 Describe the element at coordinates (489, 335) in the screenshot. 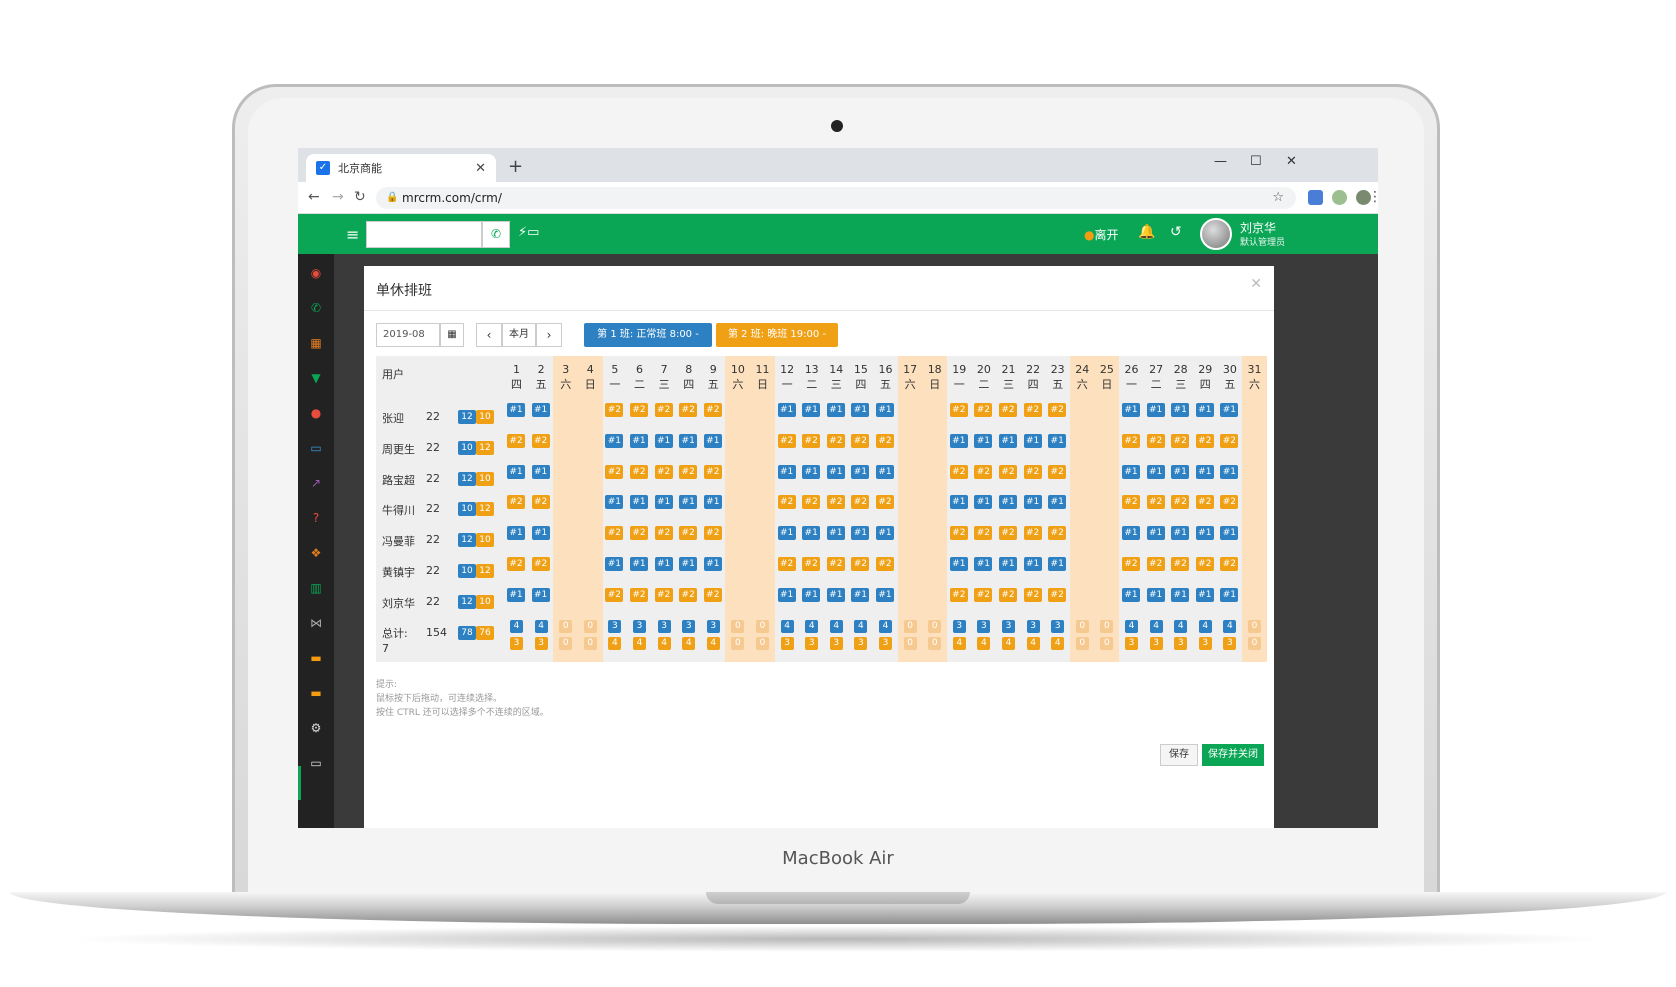

I see `prev-month-button: ‹` at that location.